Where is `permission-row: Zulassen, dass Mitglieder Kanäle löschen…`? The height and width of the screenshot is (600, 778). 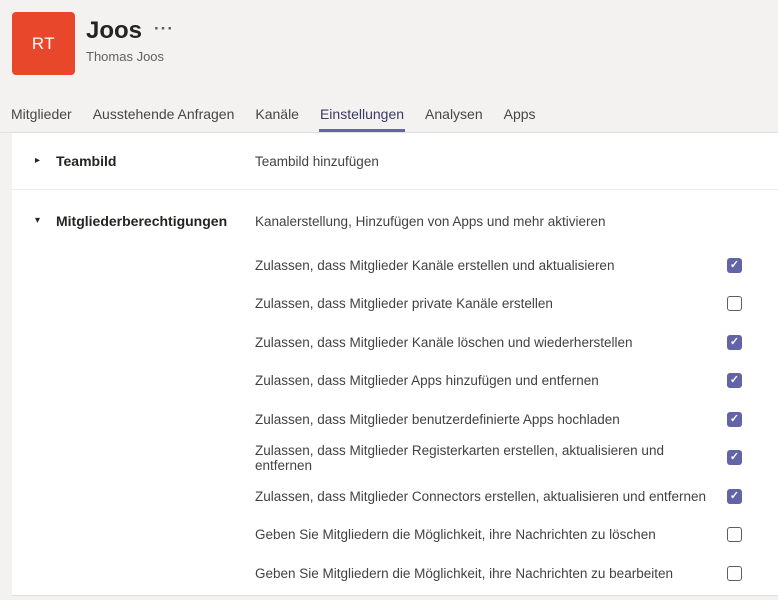 permission-row: Zulassen, dass Mitglieder Kanäle löschen… is located at coordinates (498, 342).